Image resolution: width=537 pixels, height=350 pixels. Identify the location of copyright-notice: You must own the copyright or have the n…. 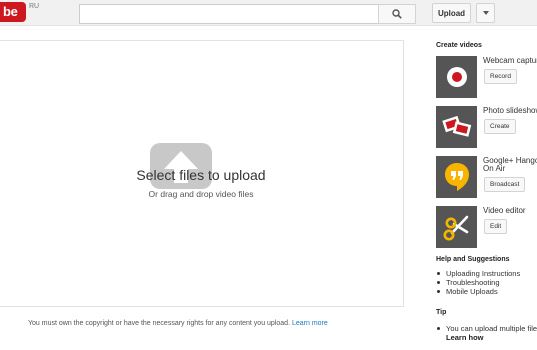
(178, 323).